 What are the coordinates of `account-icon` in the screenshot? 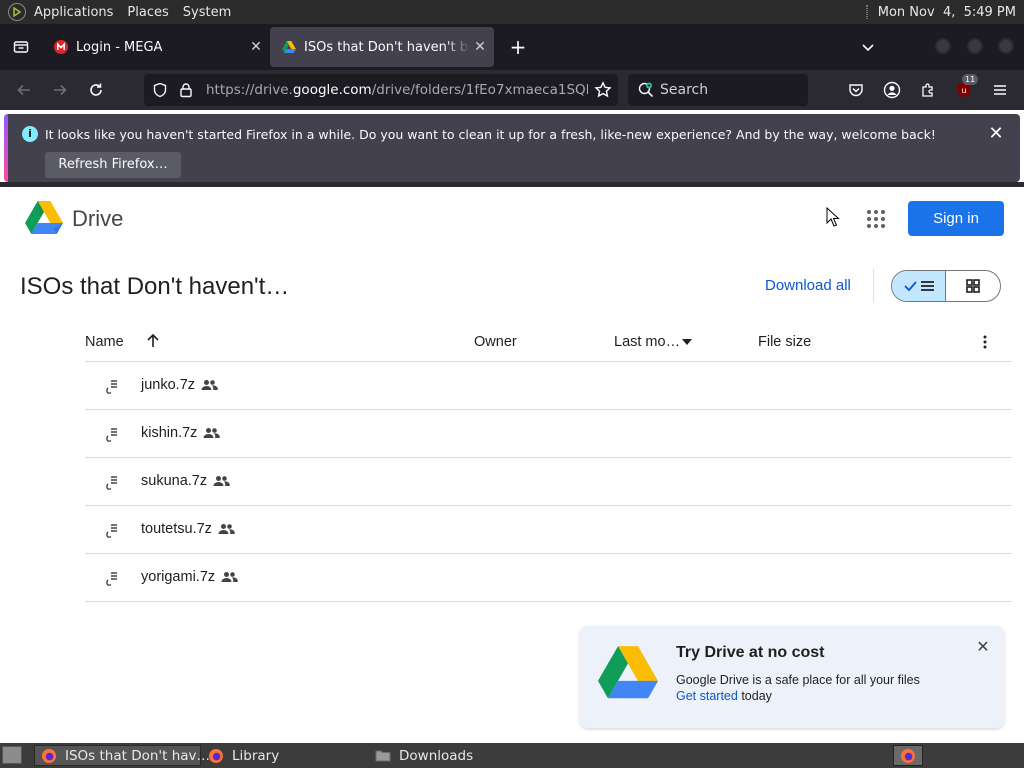 It's located at (892, 90).